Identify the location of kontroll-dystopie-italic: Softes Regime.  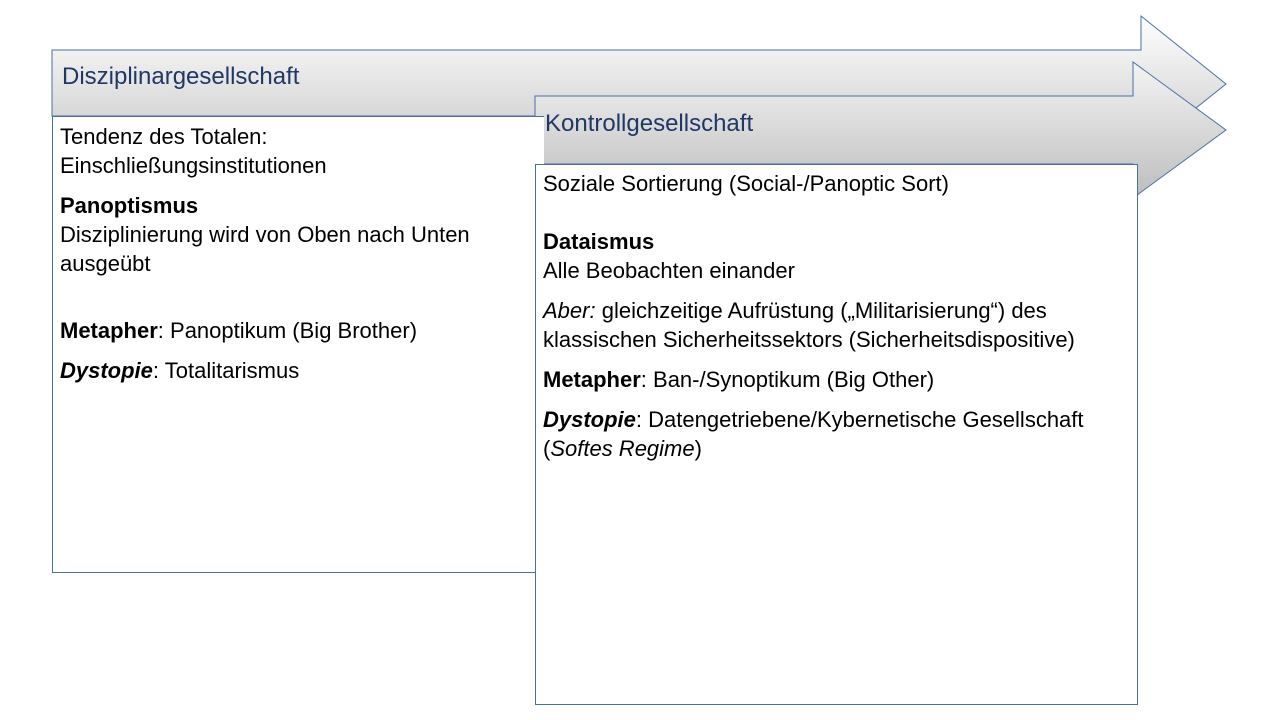
(622, 448).